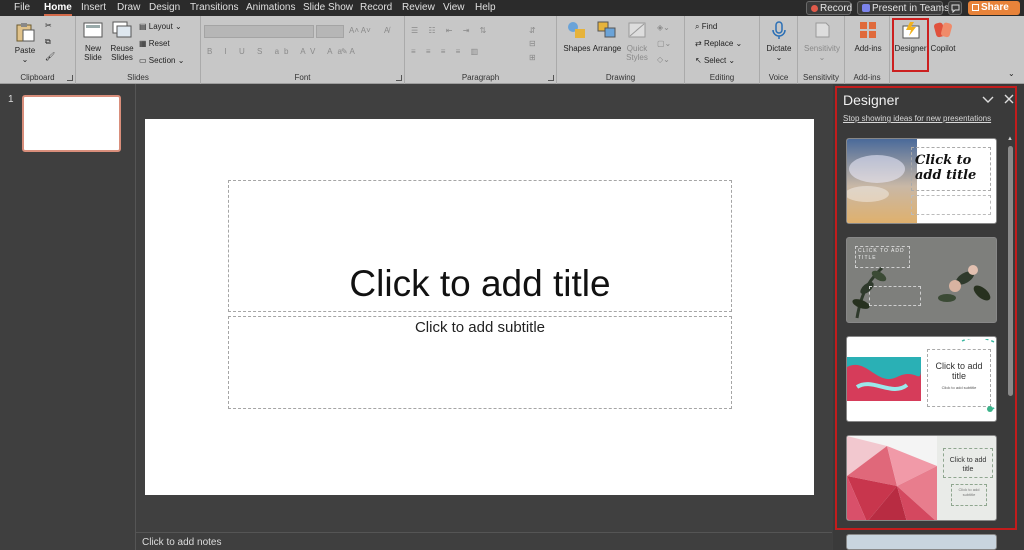  What do you see at coordinates (779, 41) in the screenshot?
I see `dictate-button: Dictate ⌄` at bounding box center [779, 41].